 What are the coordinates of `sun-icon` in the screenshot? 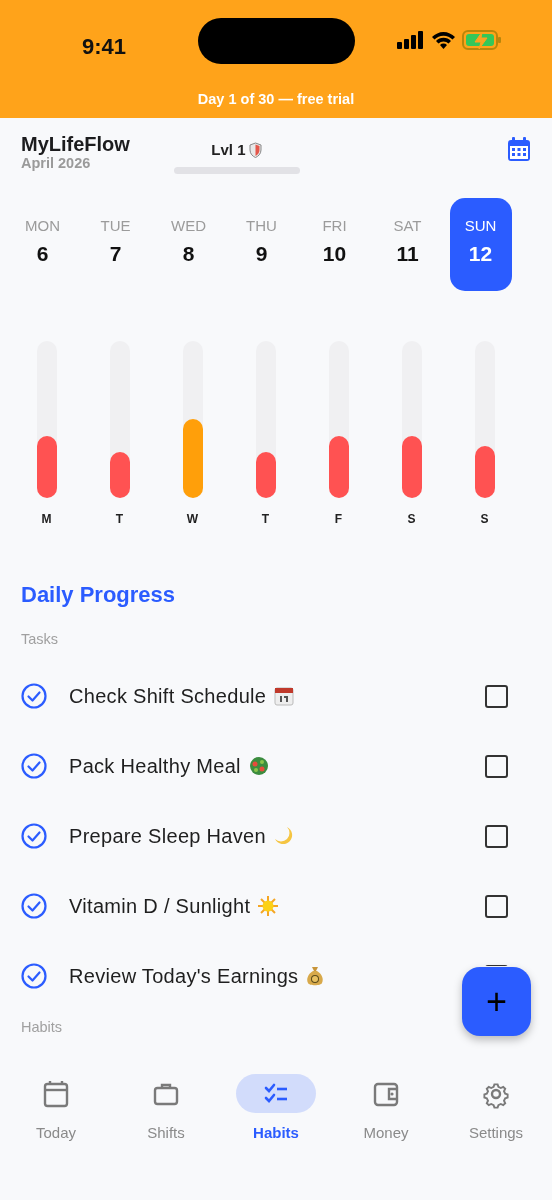 It's located at (268, 906).